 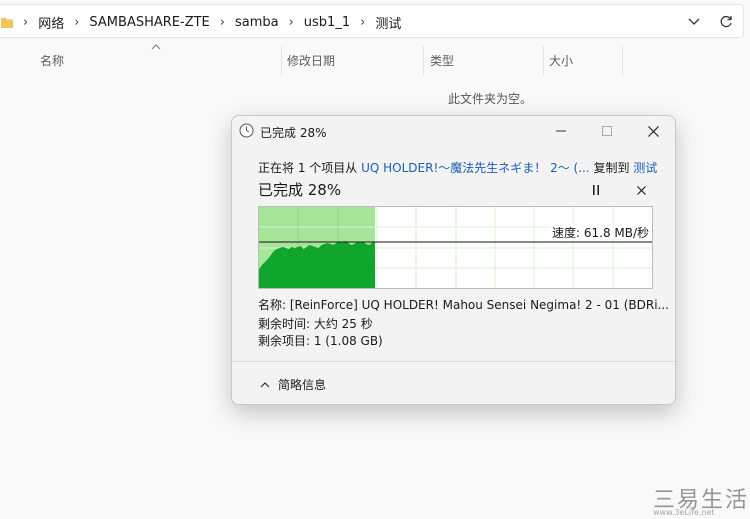 I want to click on minimize-icon, so click(x=561, y=131).